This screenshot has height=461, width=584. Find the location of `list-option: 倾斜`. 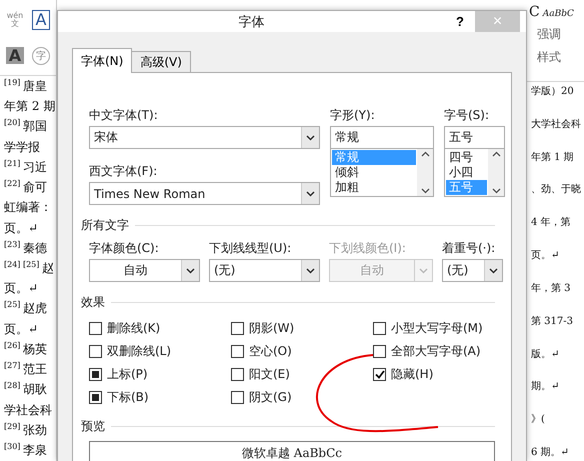

list-option: 倾斜 is located at coordinates (374, 172).